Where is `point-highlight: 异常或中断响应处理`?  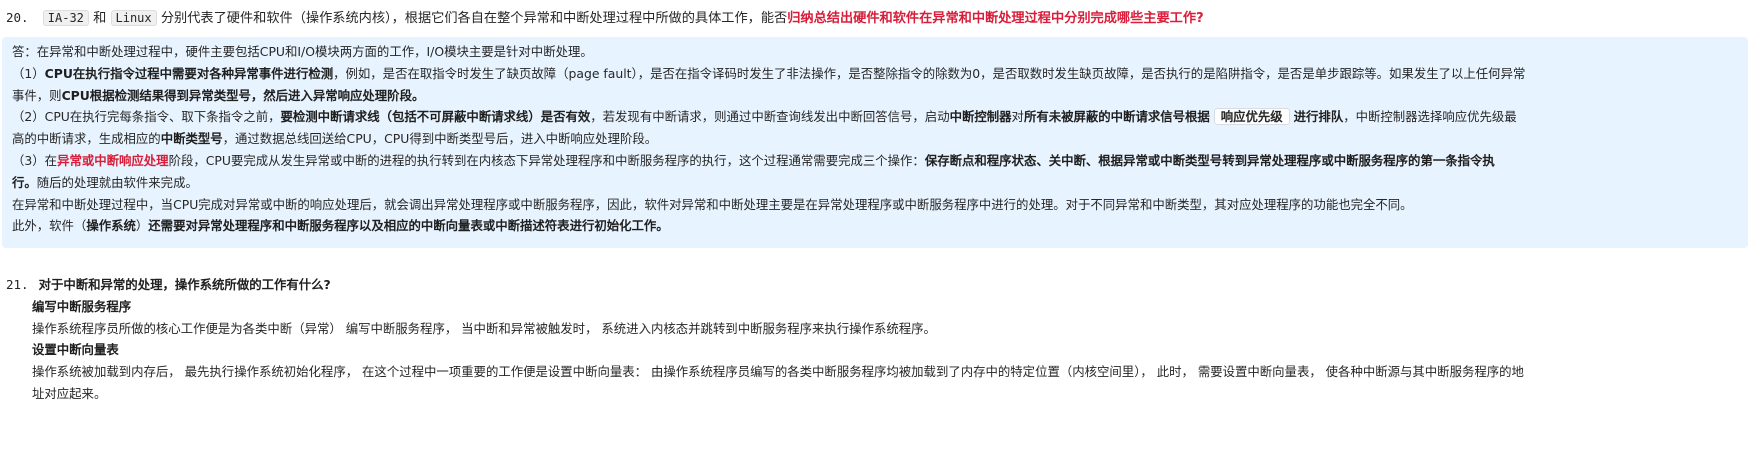
point-highlight: 异常或中断响应处理 is located at coordinates (113, 160).